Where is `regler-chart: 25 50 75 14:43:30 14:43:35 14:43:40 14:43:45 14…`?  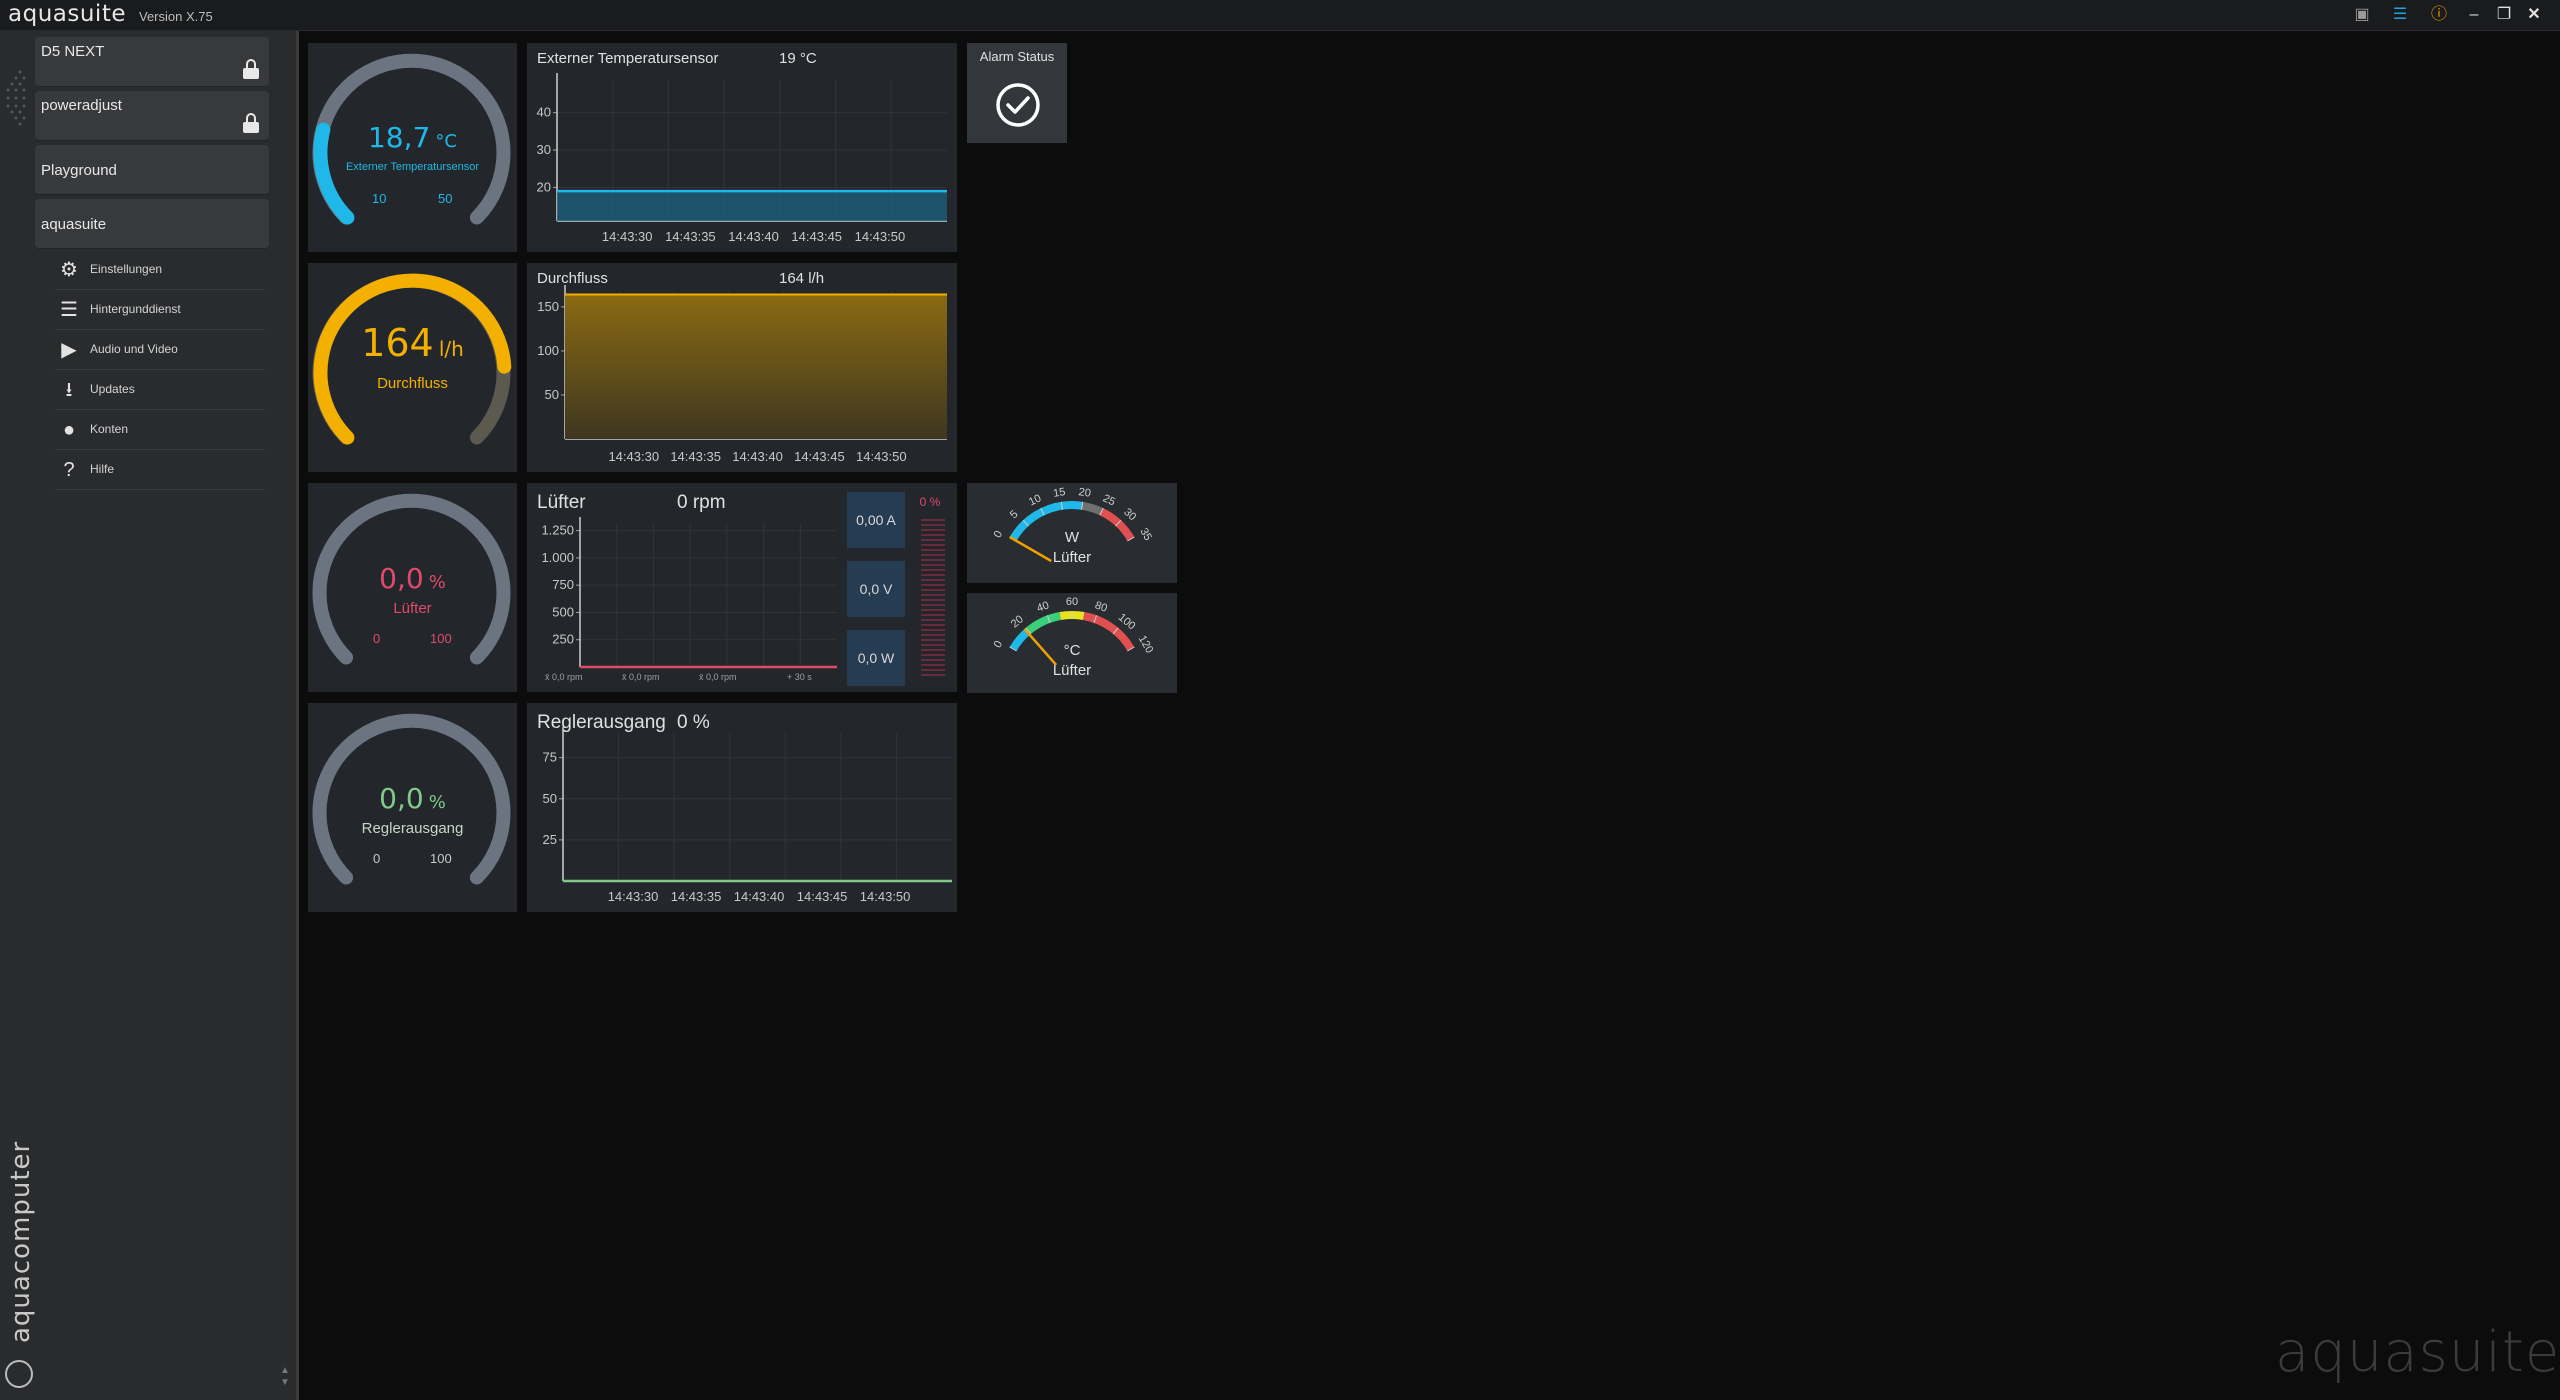
regler-chart: 25 50 75 14:43:30 14:43:35 14:43:40 14:43:45 14… is located at coordinates (747, 815).